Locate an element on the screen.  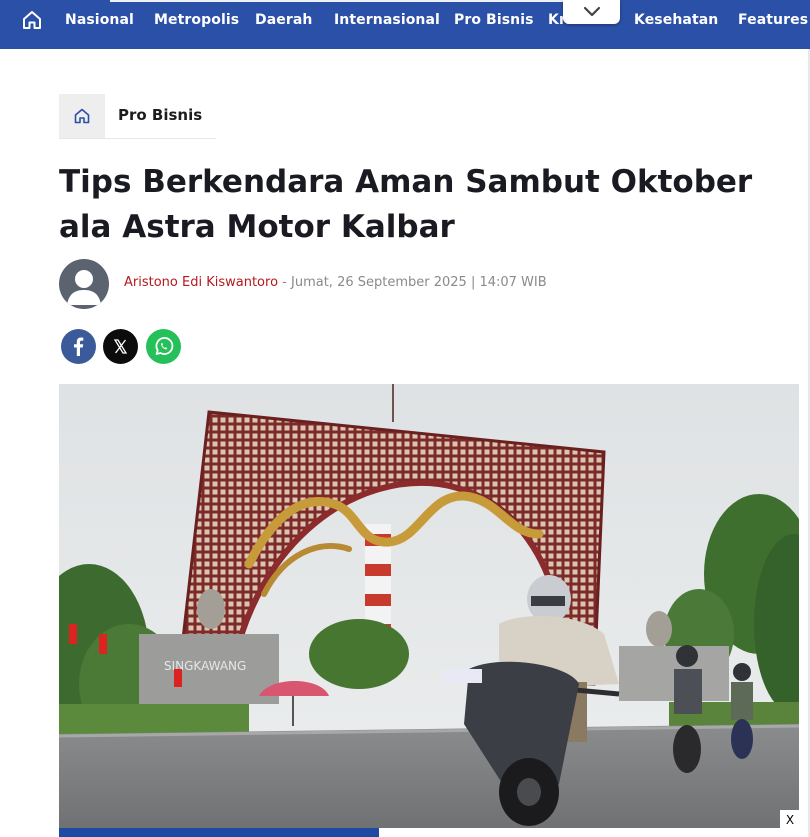
whatsapp-icon is located at coordinates (164, 346).